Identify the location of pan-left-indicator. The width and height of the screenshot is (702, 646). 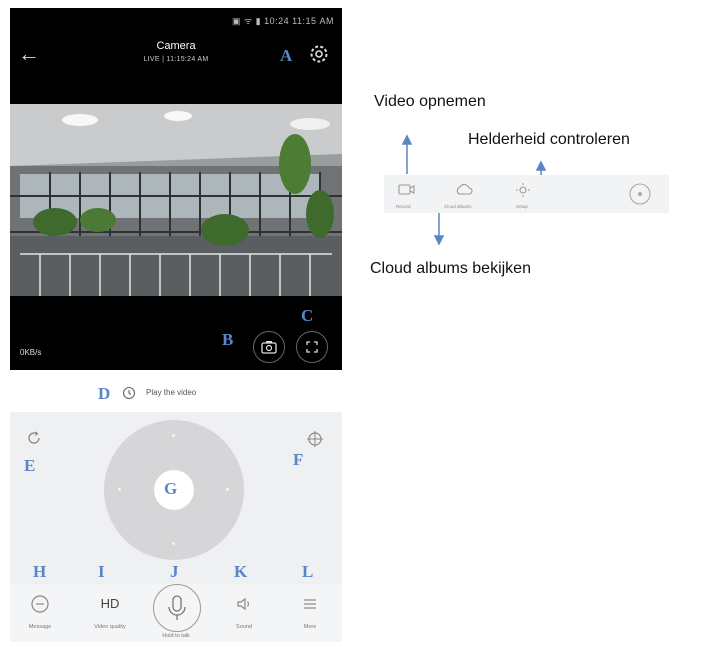
(119, 489).